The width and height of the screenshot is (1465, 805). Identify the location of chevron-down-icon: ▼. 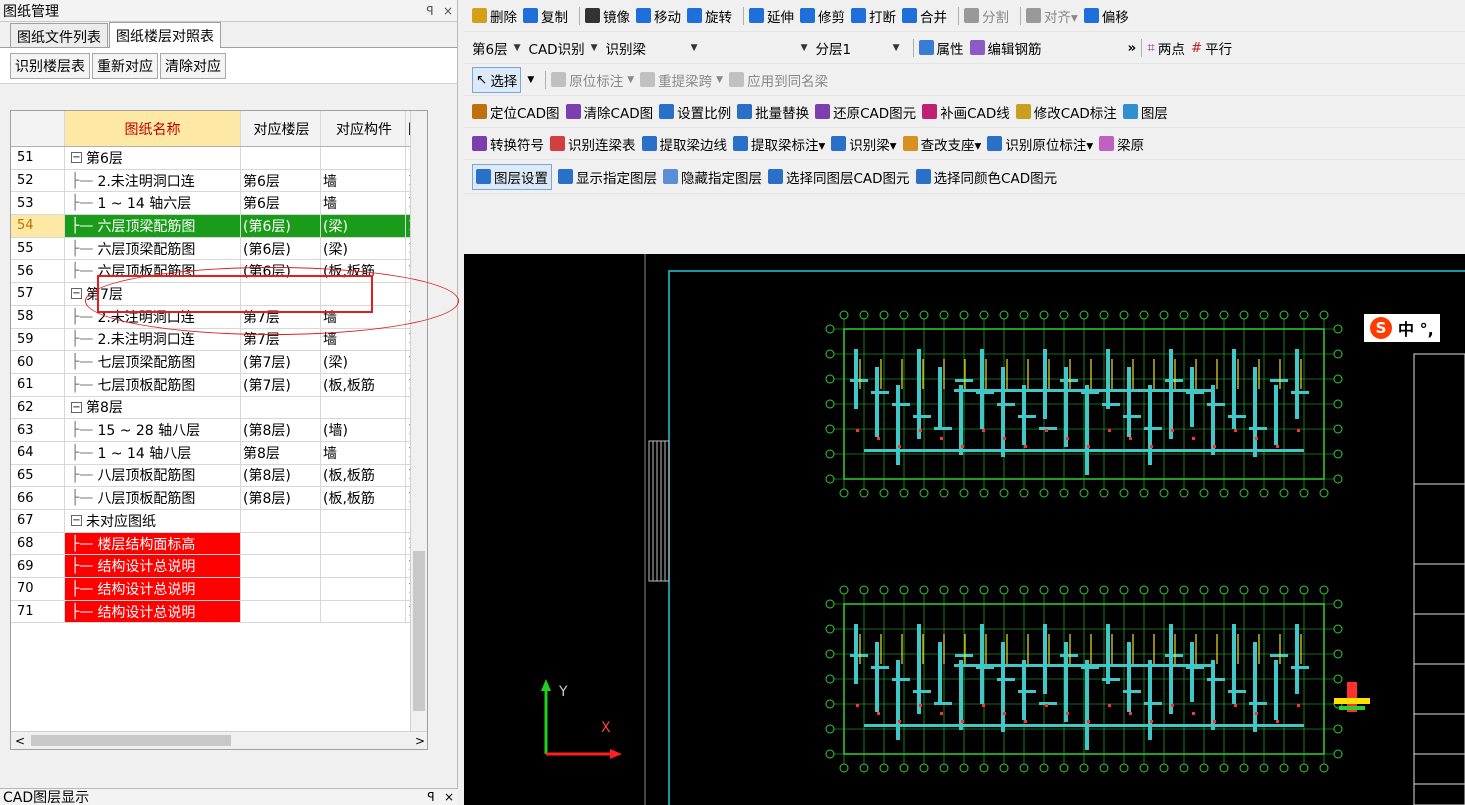
(530, 80).